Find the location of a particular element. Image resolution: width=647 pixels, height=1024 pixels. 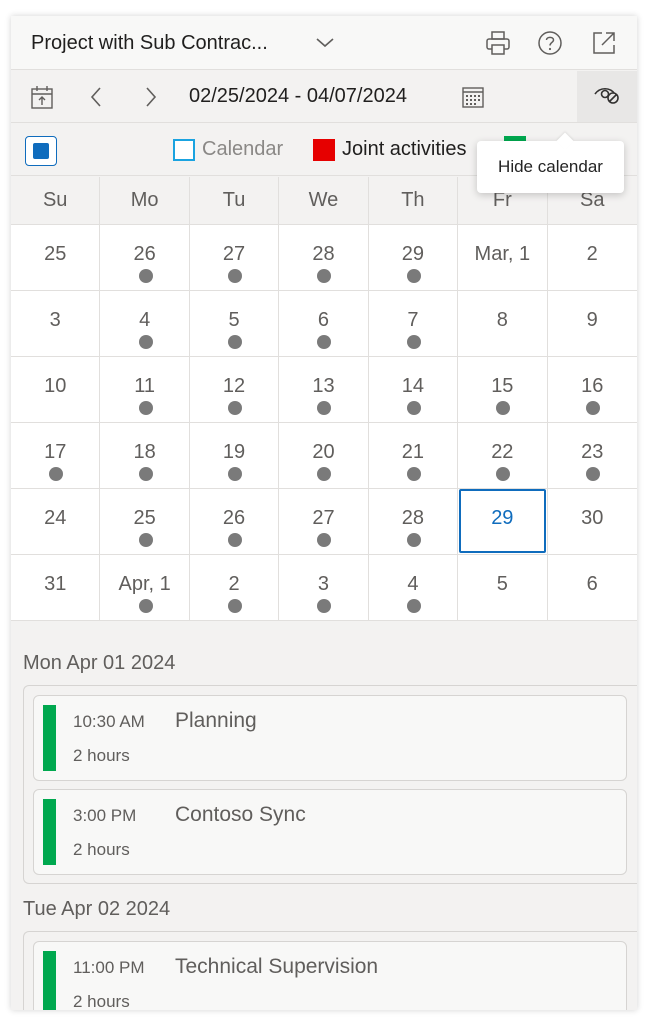

calendar-day: 17 is located at coordinates (56, 455).